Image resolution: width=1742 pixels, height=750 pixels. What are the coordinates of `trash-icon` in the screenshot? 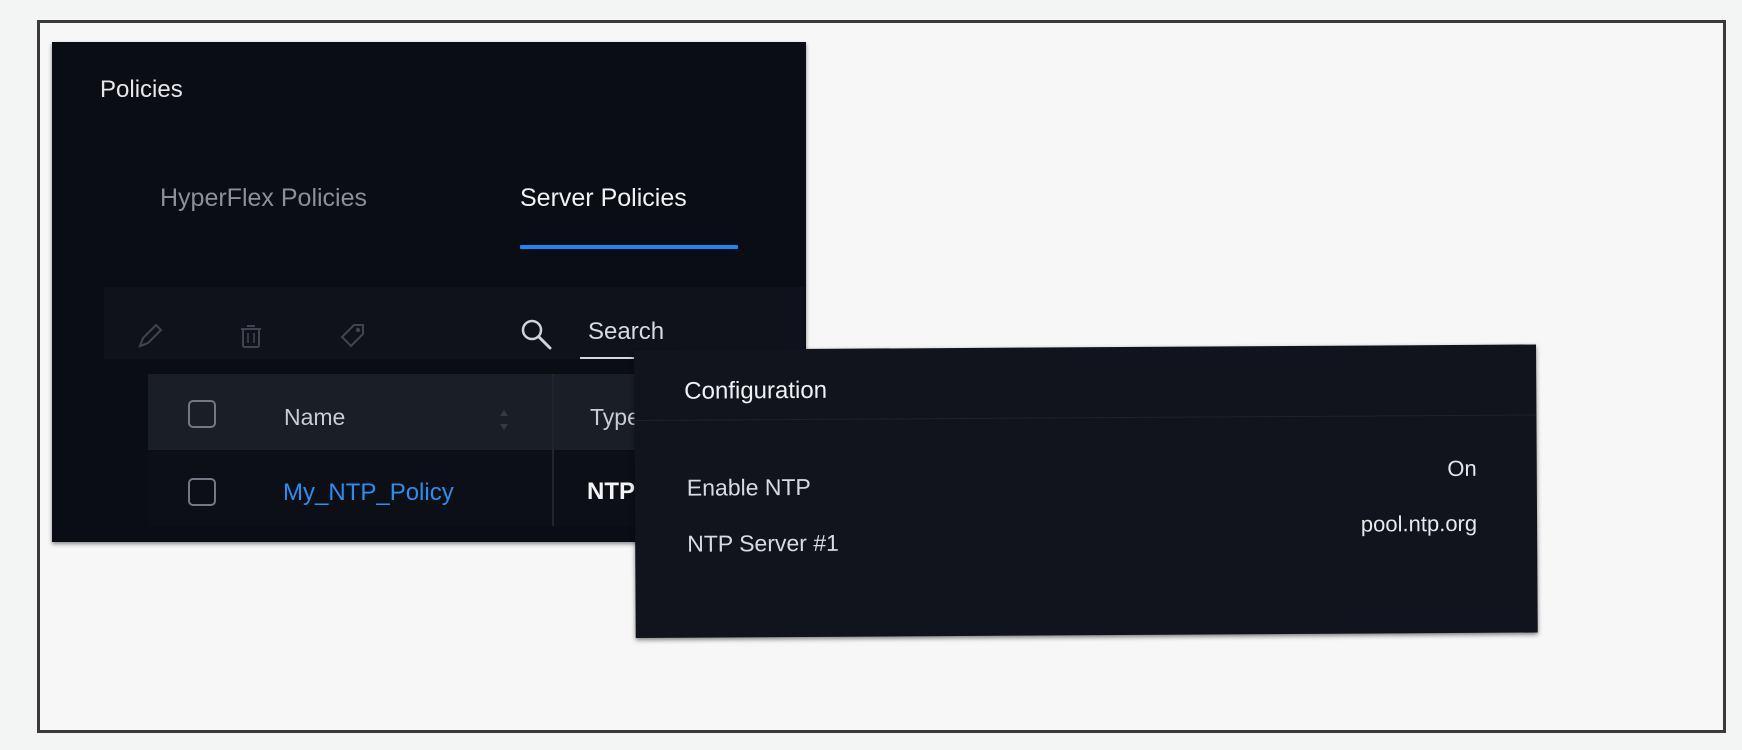 It's located at (251, 336).